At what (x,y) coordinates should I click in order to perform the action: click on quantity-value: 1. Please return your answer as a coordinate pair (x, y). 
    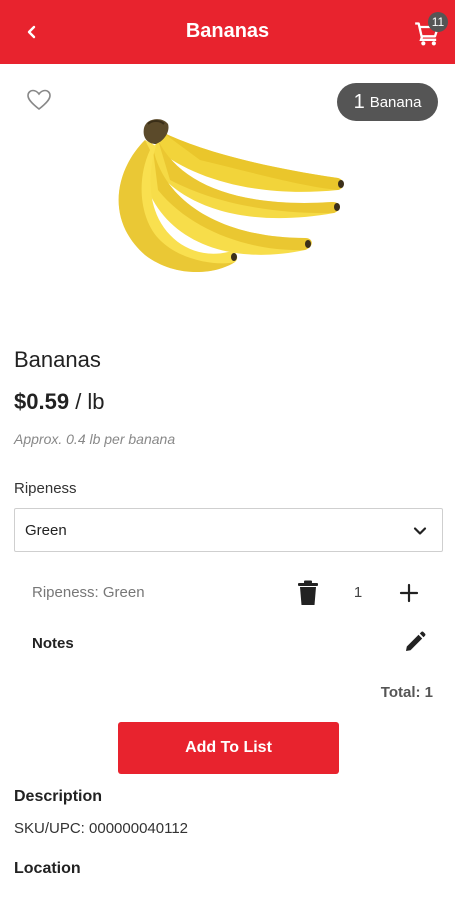
    Looking at the image, I should click on (358, 592).